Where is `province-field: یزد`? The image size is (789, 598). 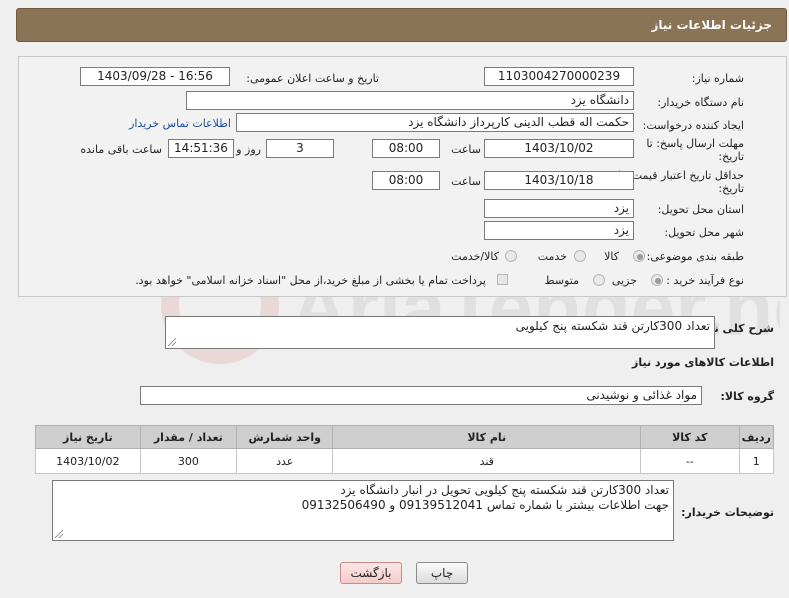 province-field: یزد is located at coordinates (559, 208).